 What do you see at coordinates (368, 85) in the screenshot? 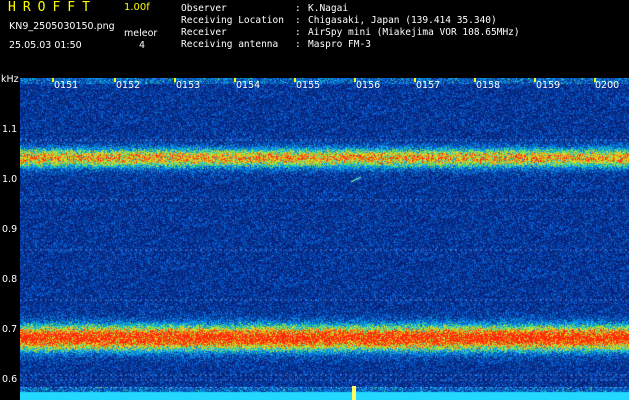
I see `time-label: 0156` at bounding box center [368, 85].